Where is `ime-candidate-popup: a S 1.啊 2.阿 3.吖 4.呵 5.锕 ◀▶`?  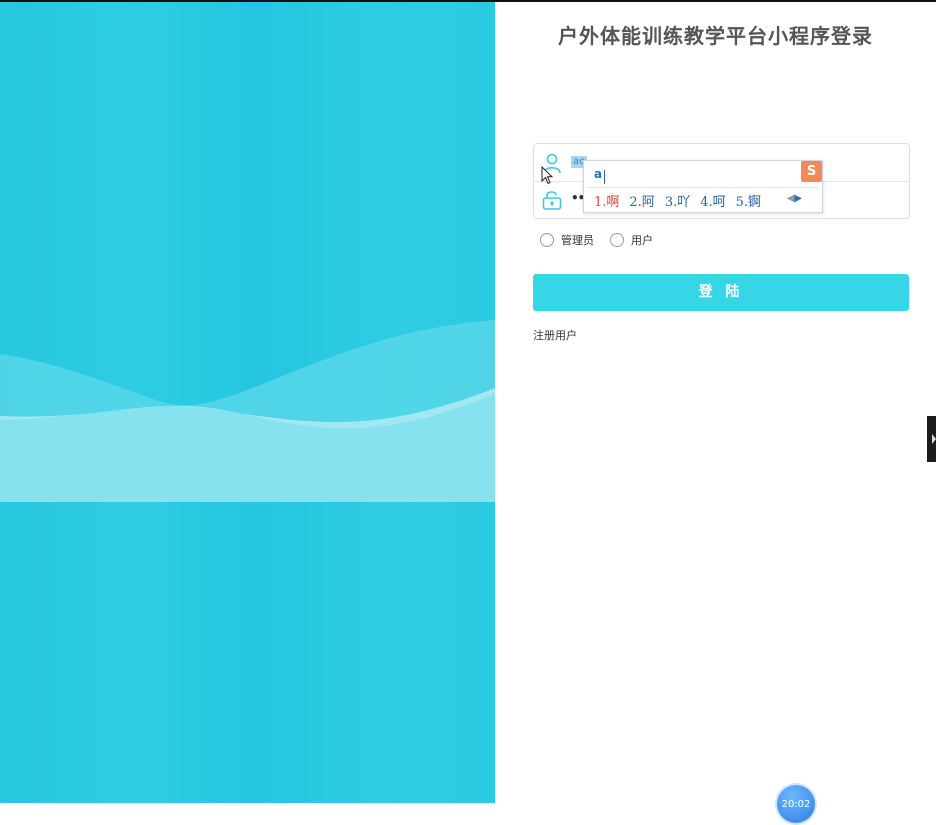 ime-candidate-popup: a S 1.啊 2.阿 3.吖 4.呵 5.锕 ◀▶ is located at coordinates (703, 186).